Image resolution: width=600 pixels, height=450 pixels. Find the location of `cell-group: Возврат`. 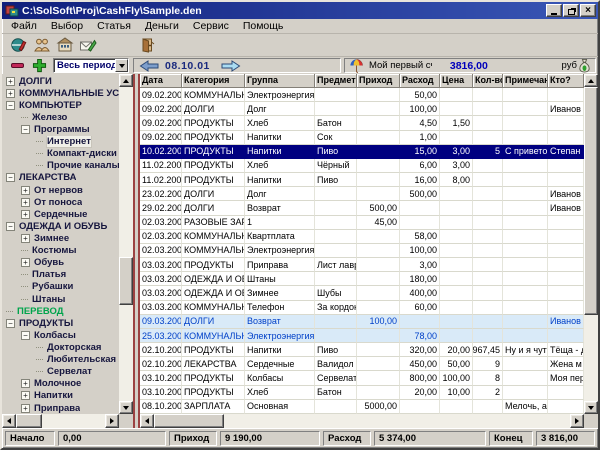

cell-group: Возврат is located at coordinates (280, 321).